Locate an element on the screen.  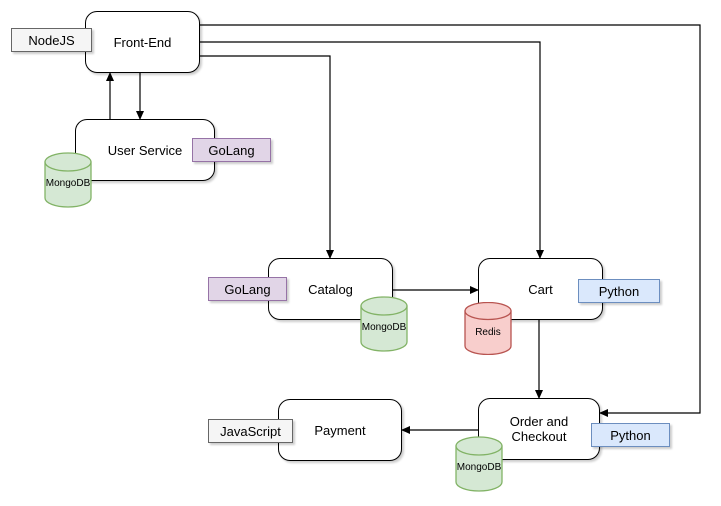
tag-python-cart-label: Python is located at coordinates (619, 291).